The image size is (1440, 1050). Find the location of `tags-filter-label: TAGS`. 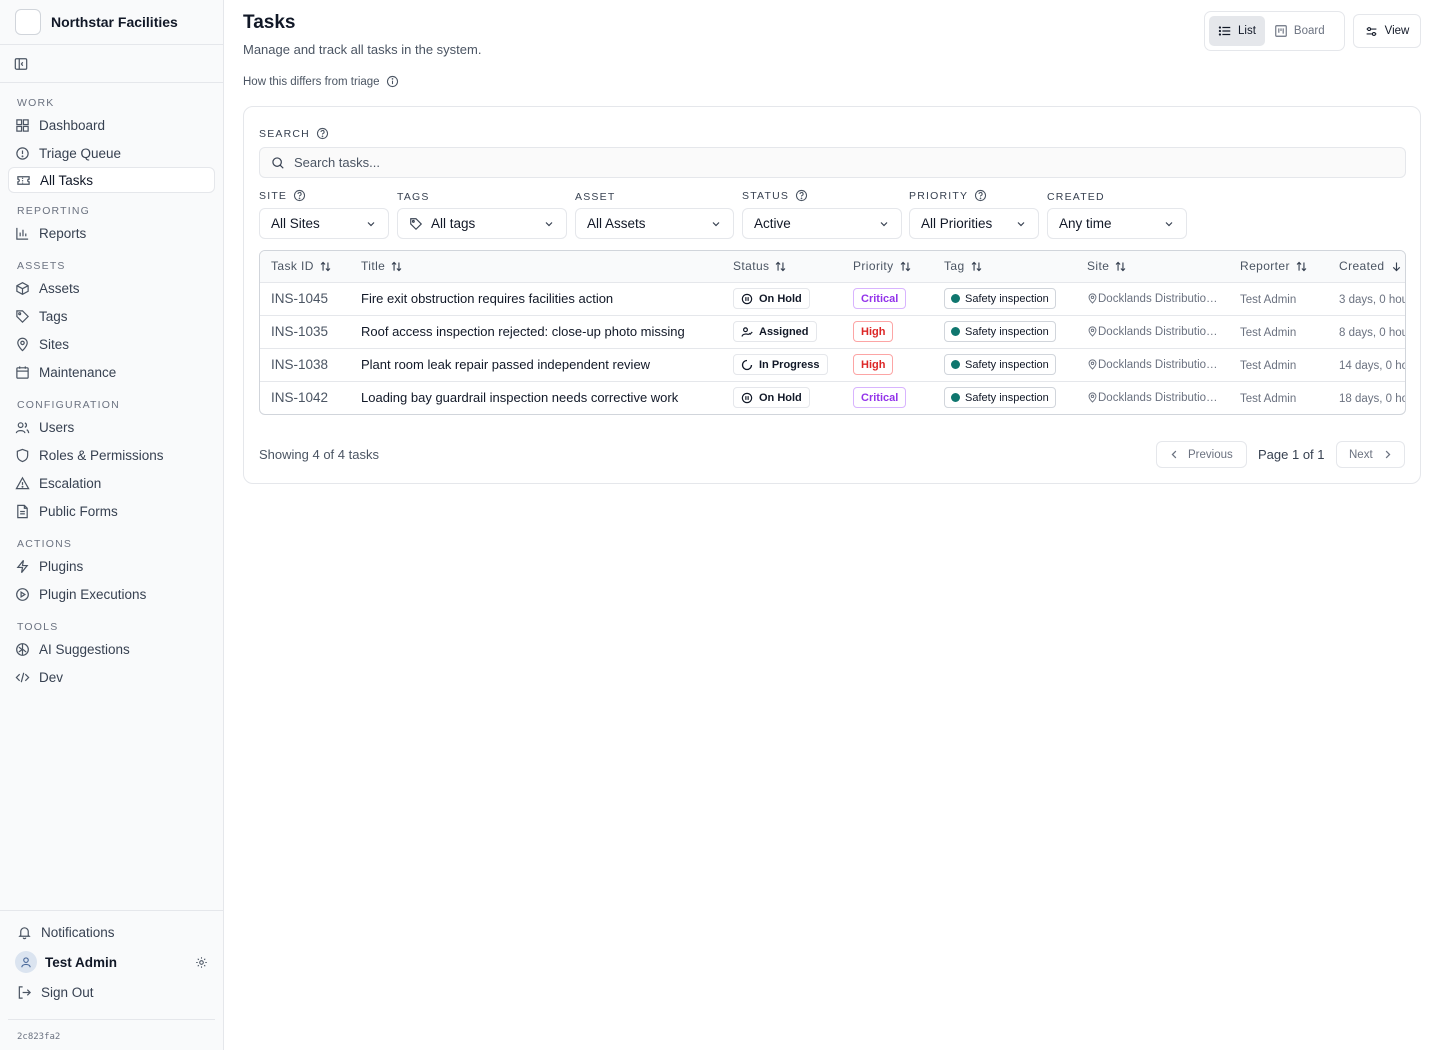

tags-filter-label: TAGS is located at coordinates (413, 197).